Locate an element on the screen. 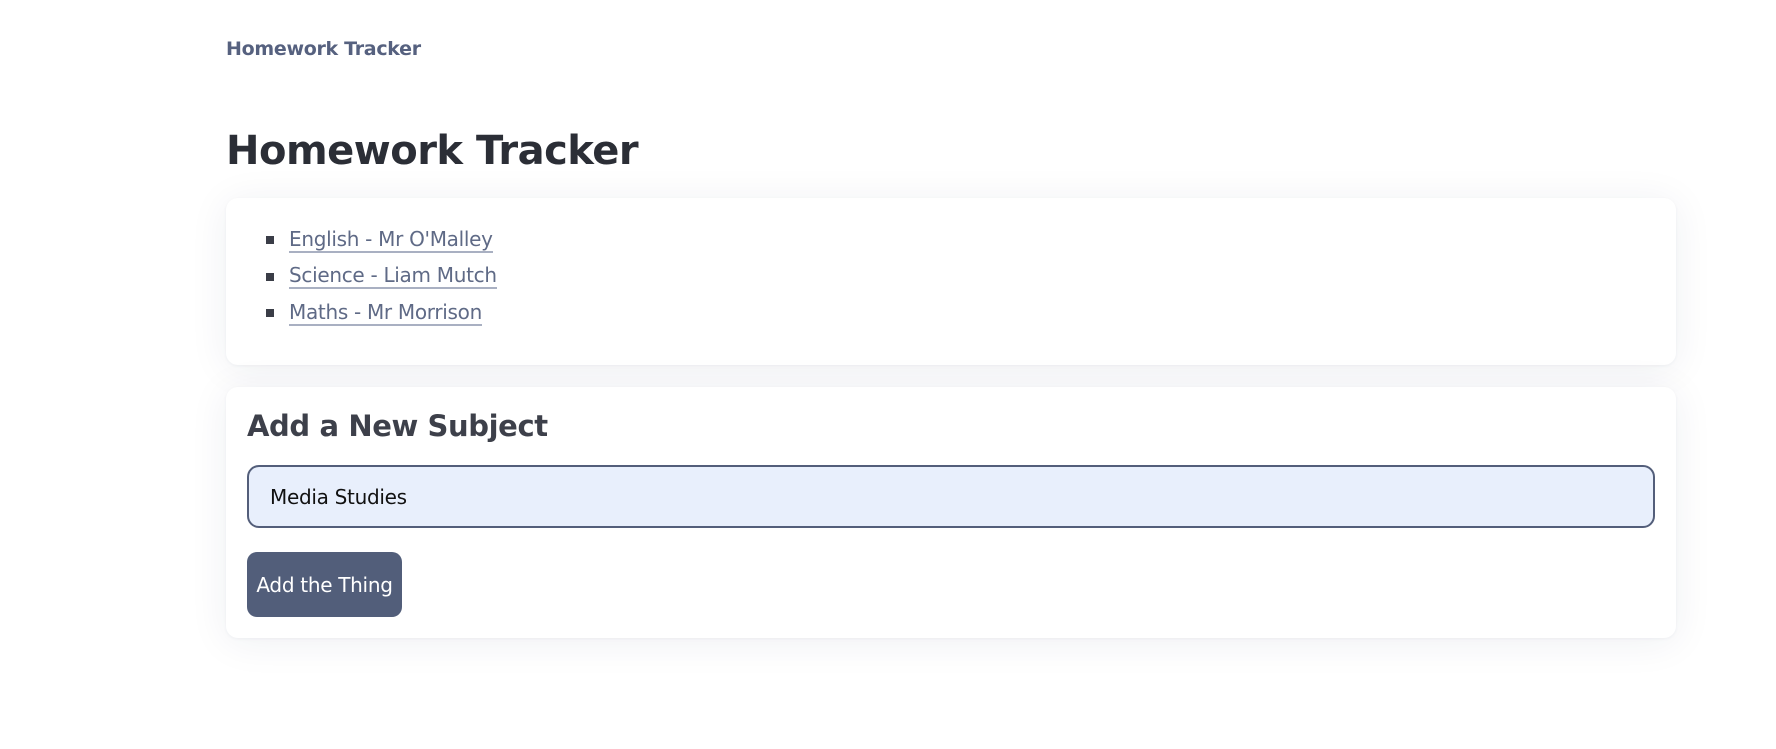 The width and height of the screenshot is (1776, 749). list-item: Science - Liam Mutch is located at coordinates (381, 277).